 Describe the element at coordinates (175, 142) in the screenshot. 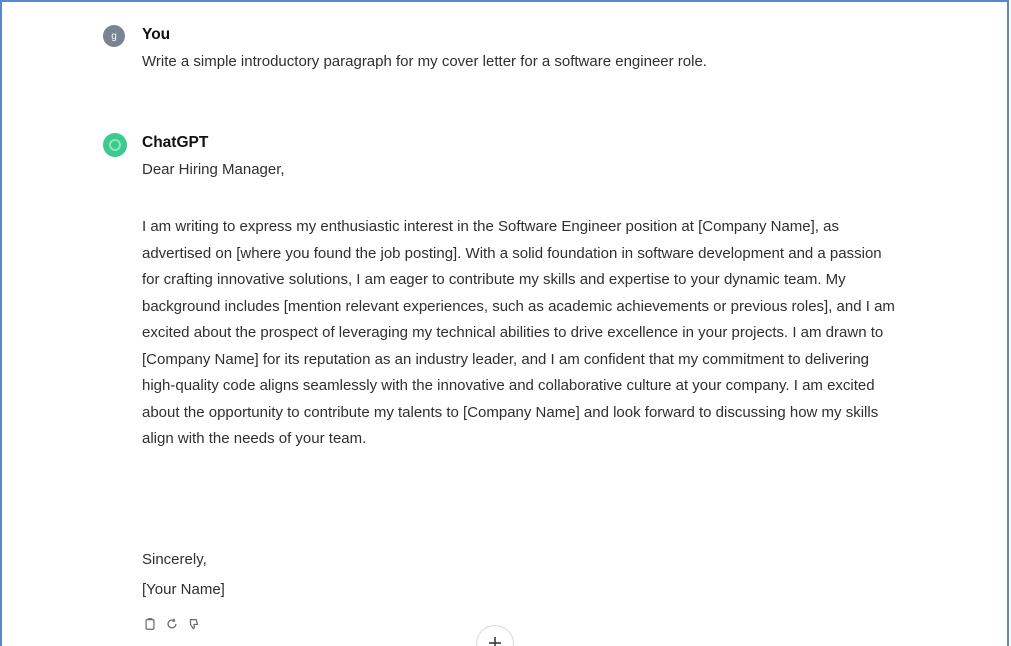

I see `assistant-name: ChatGPT` at that location.